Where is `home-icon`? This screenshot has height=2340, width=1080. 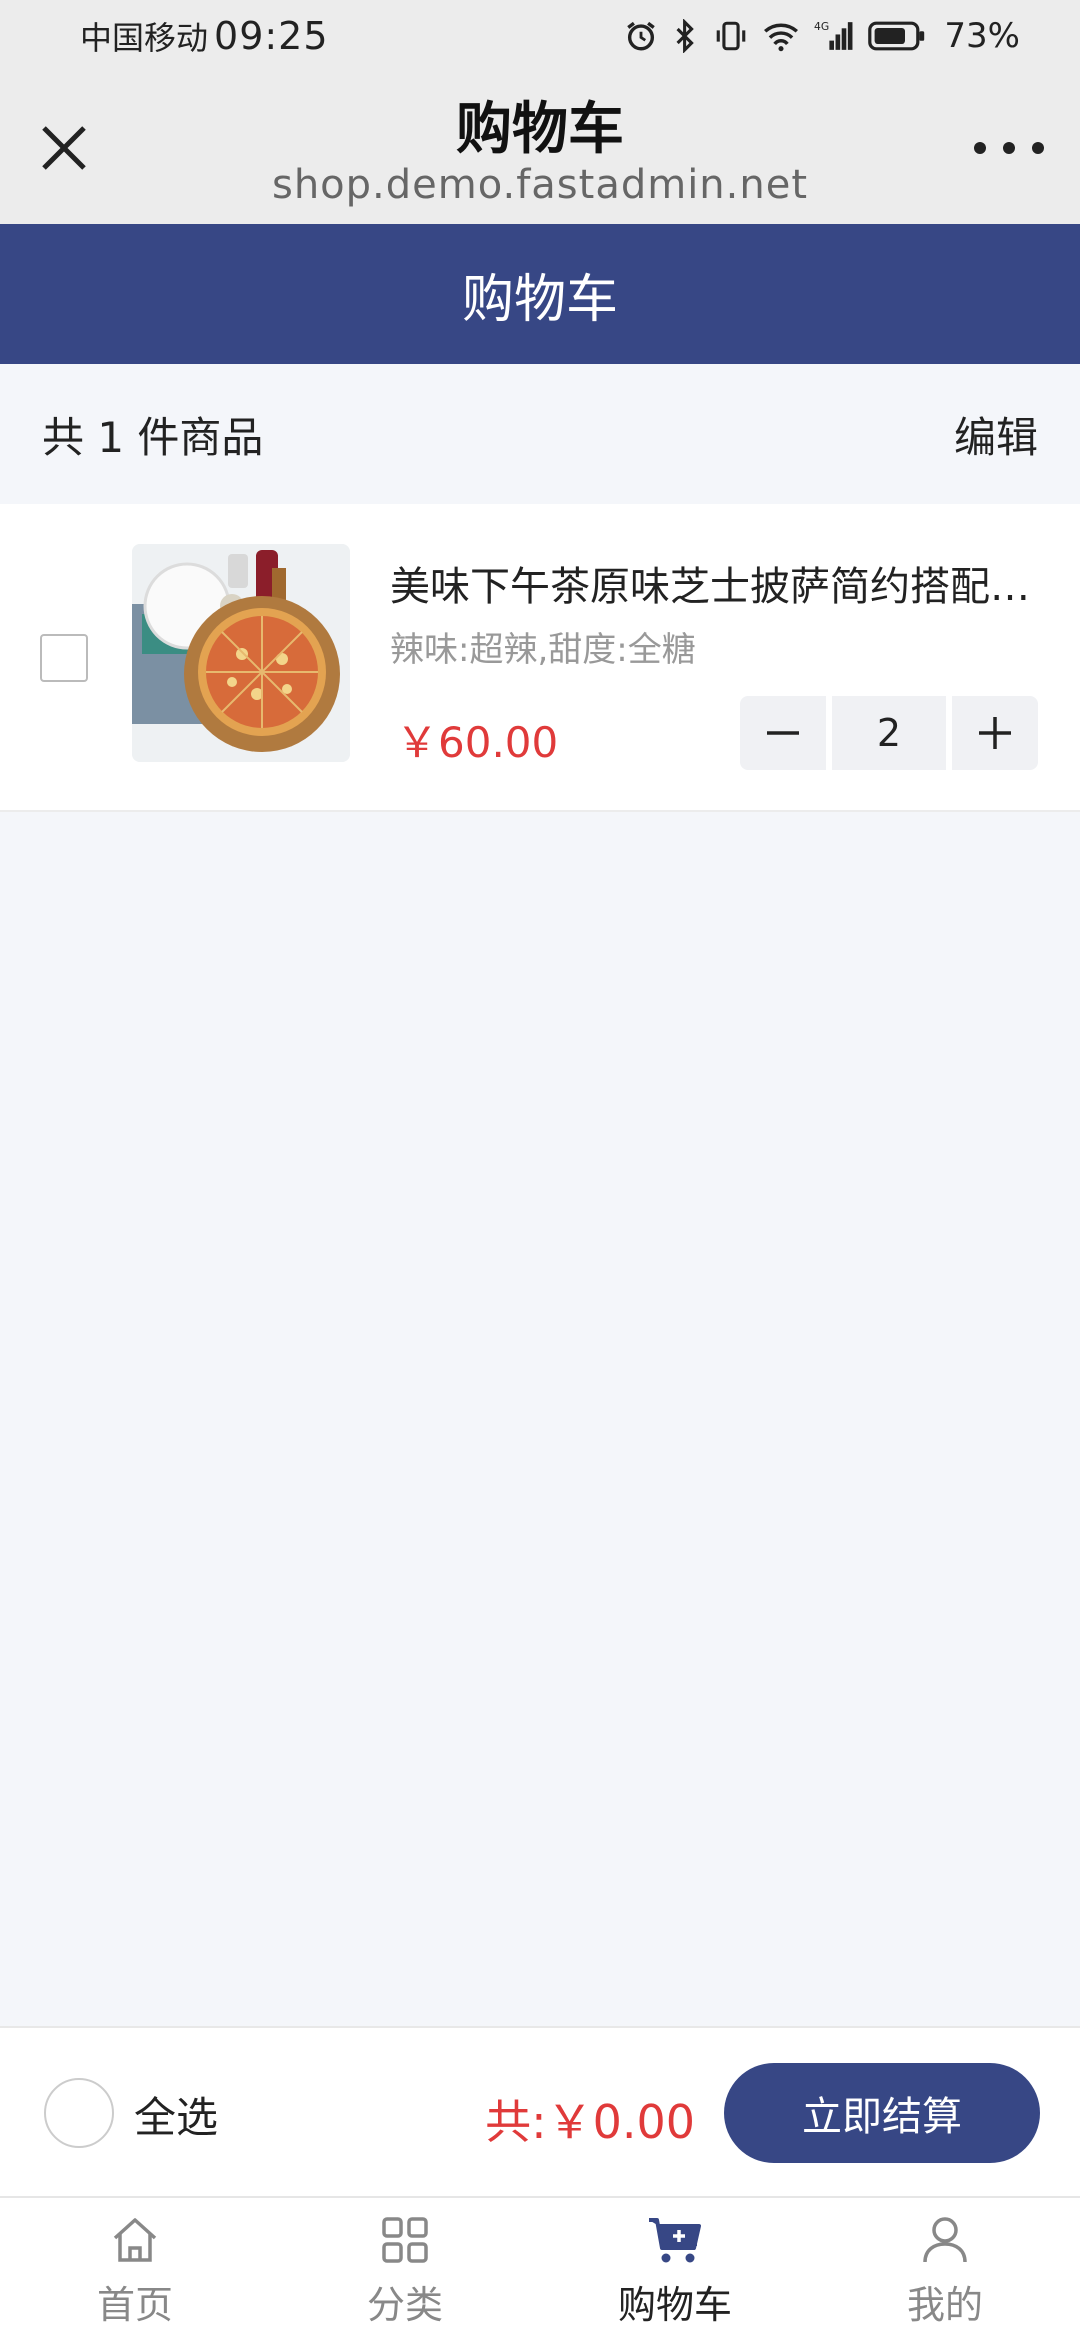 home-icon is located at coordinates (135, 2240).